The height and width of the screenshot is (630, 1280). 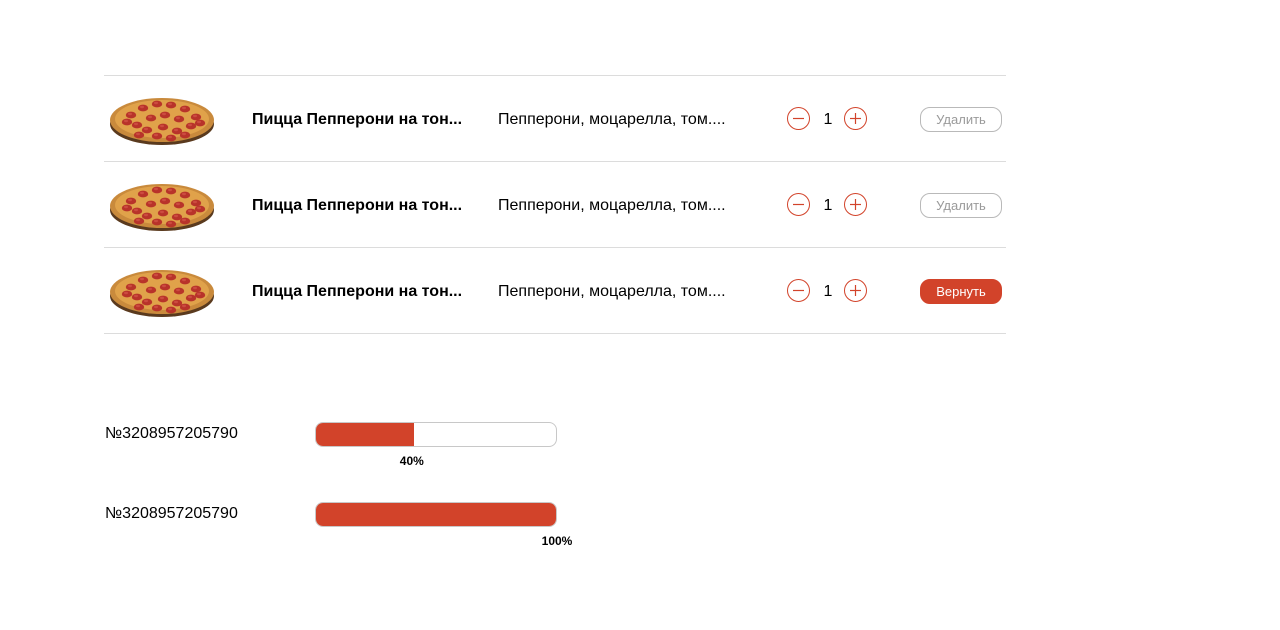 I want to click on progress-label: 40%, so click(x=411, y=461).